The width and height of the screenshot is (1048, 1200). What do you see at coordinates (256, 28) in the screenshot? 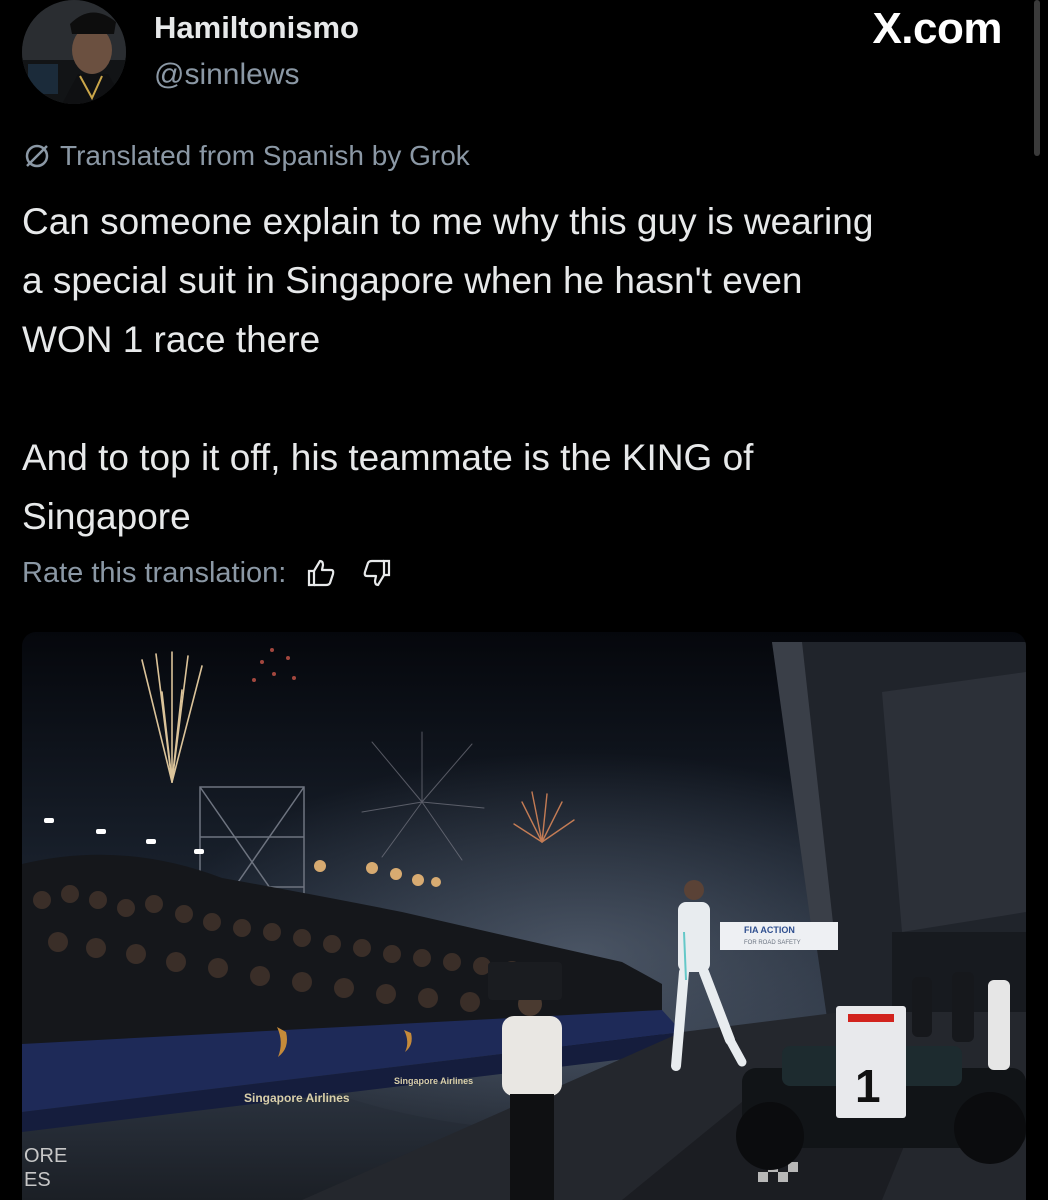
I see `author-name: Hamiltonismo` at bounding box center [256, 28].